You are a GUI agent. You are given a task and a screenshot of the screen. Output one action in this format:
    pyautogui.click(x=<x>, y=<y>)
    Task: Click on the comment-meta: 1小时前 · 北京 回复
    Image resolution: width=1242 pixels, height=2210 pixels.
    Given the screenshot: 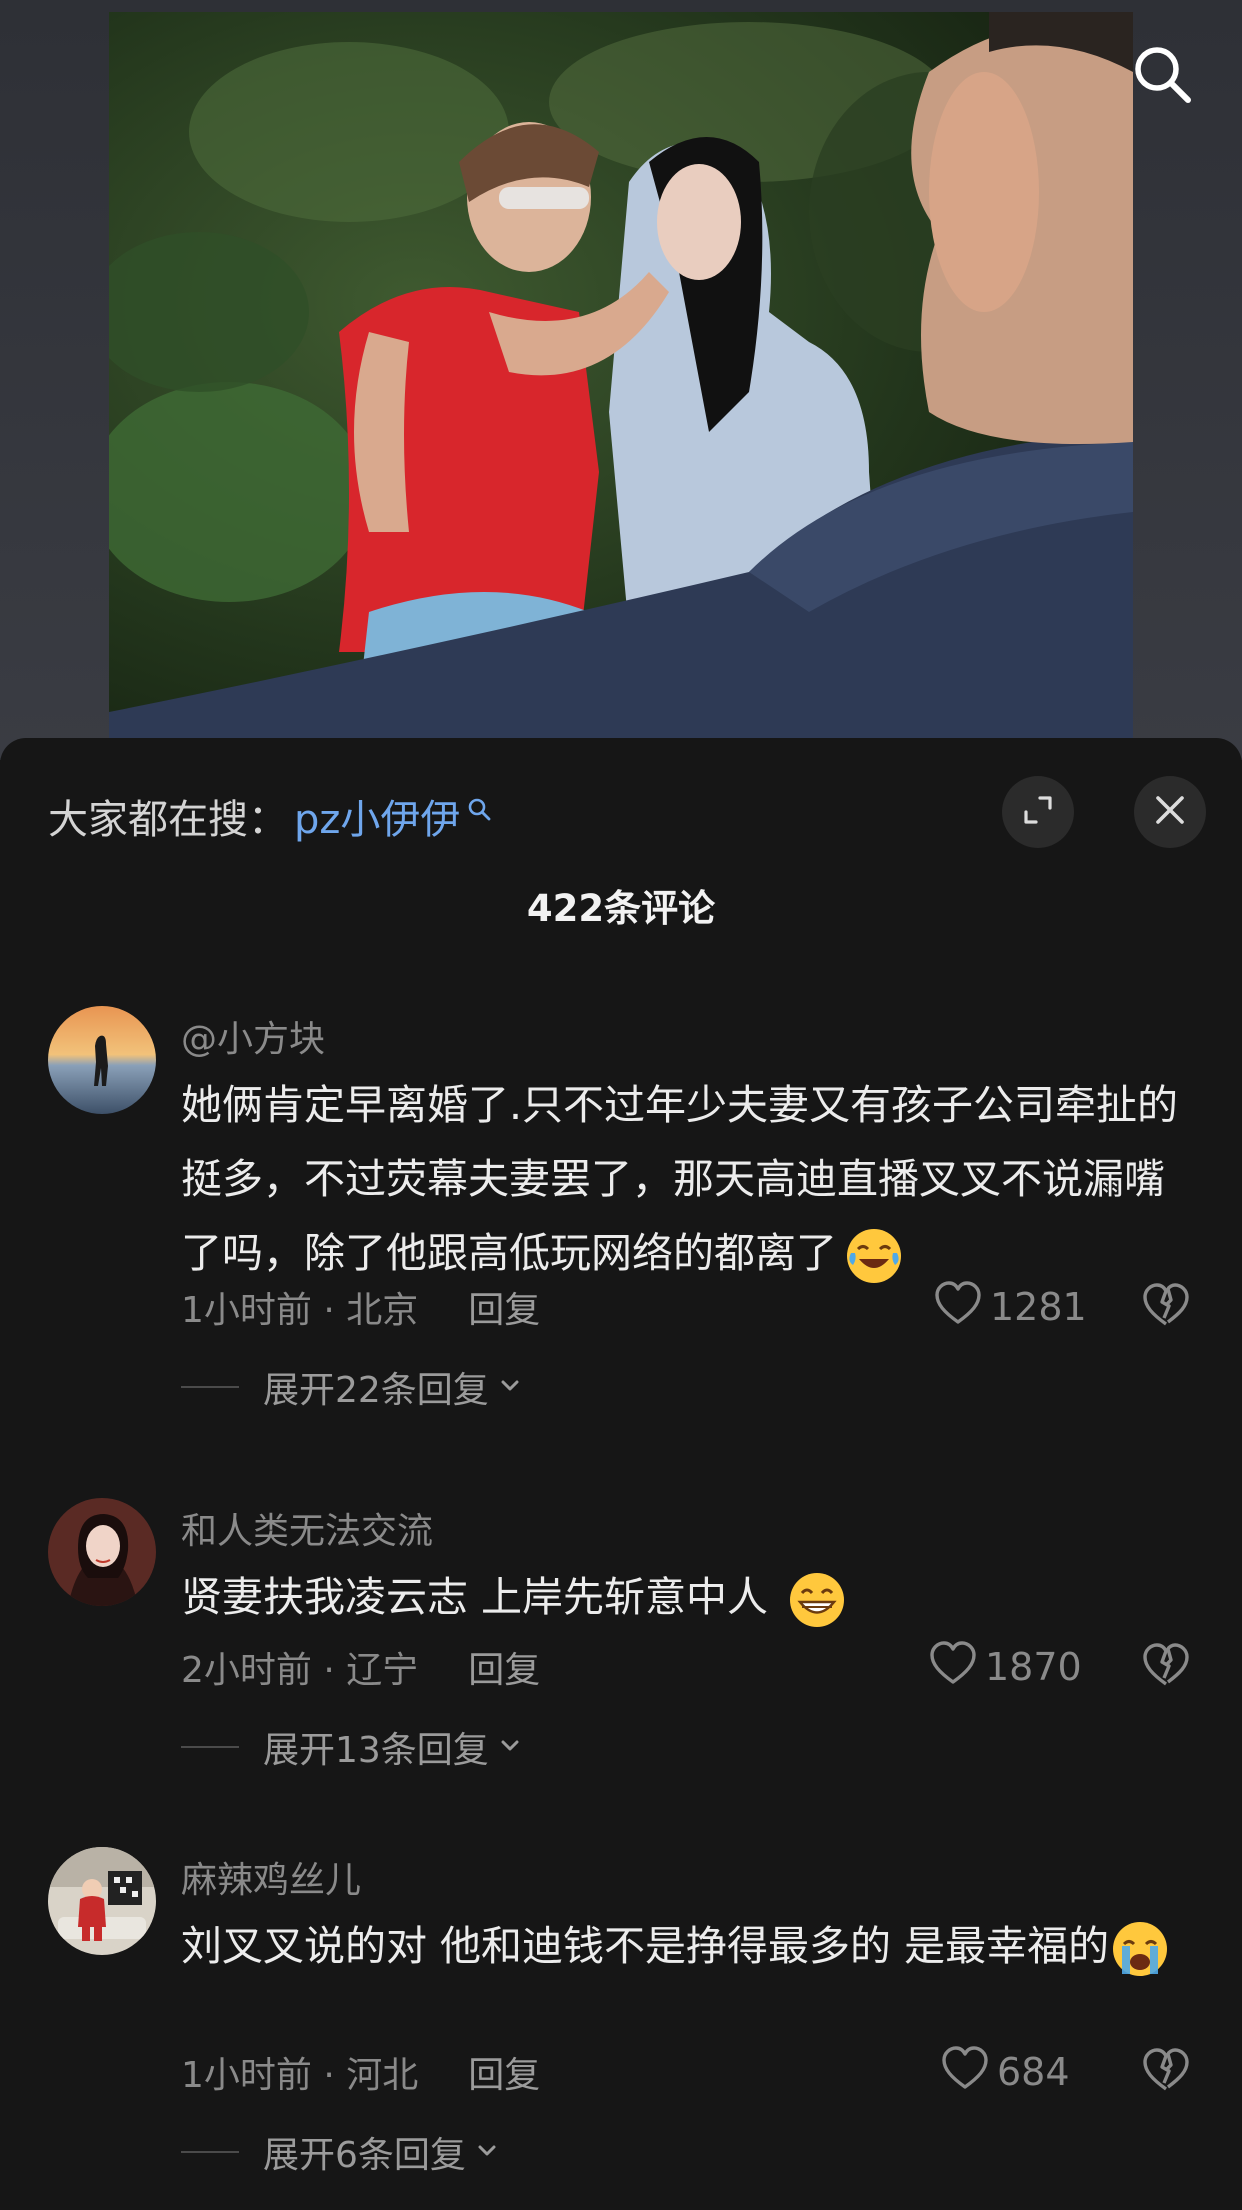 What is the action you would take?
    pyautogui.click(x=360, y=1307)
    